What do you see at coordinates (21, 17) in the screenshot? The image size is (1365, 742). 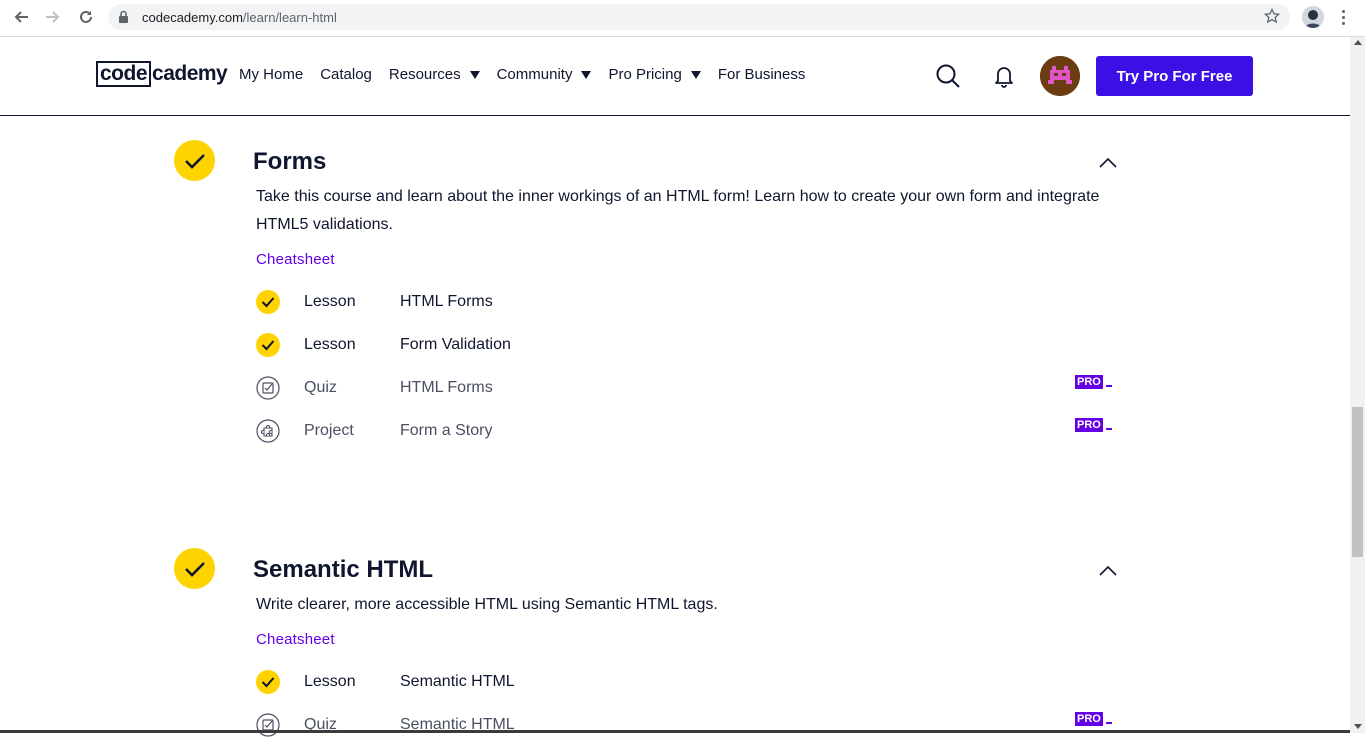 I see `back-arrow-icon` at bounding box center [21, 17].